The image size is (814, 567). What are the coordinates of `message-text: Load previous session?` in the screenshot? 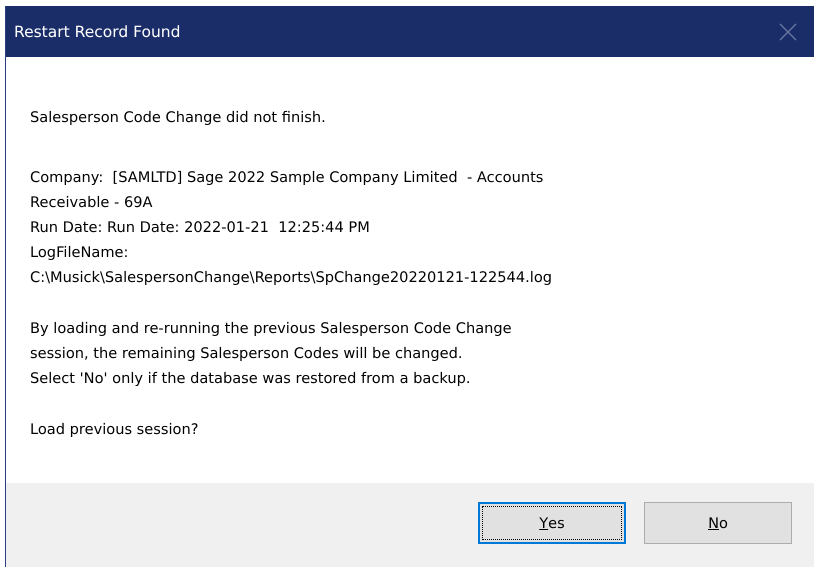 It's located at (114, 430).